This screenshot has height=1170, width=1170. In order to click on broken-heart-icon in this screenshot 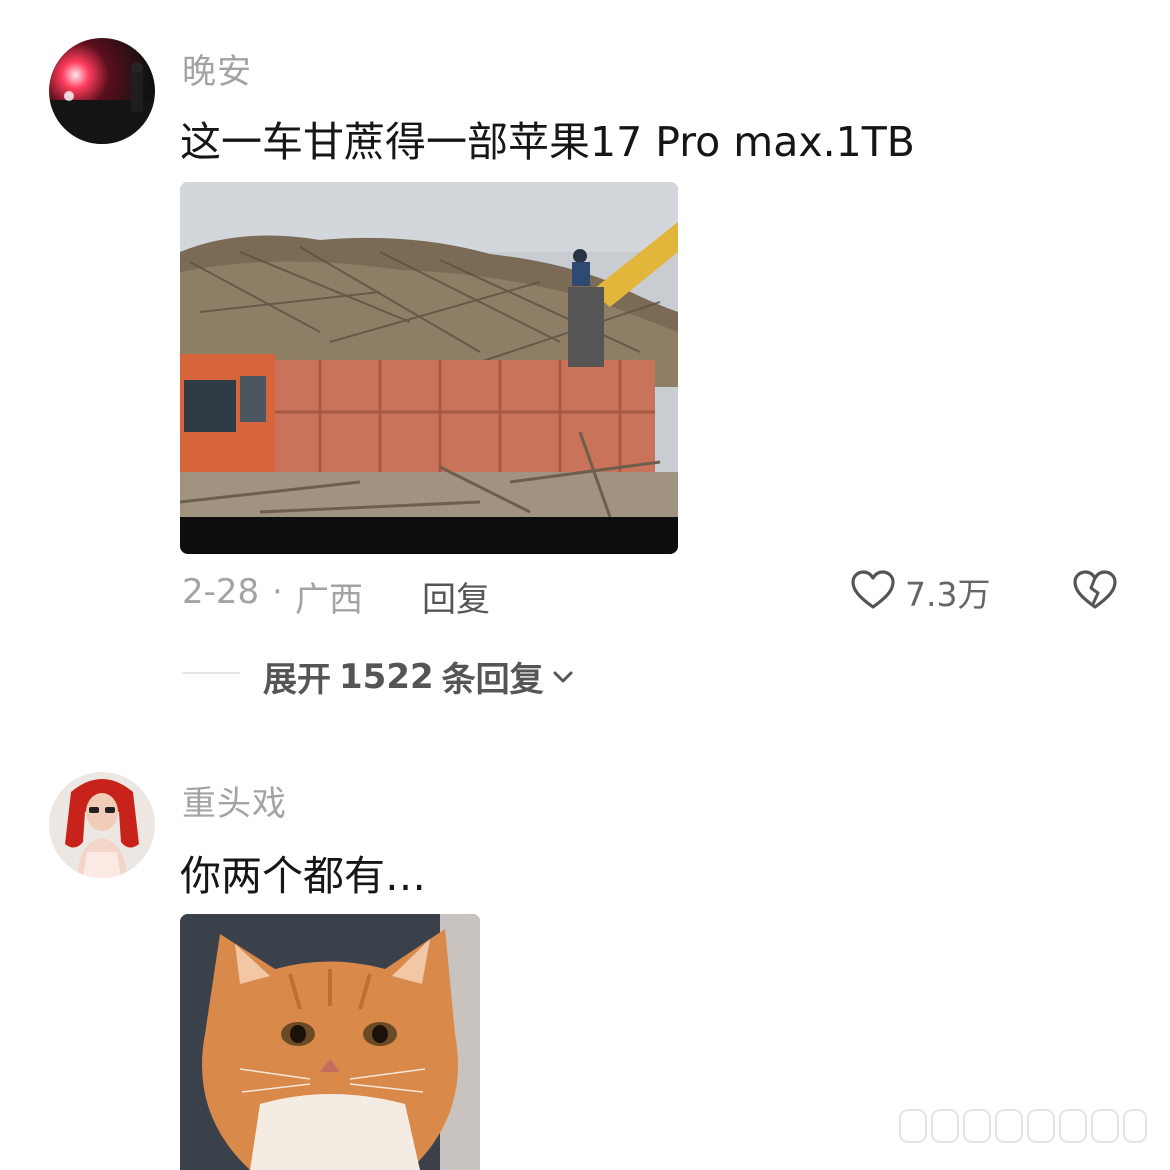, I will do `click(1095, 594)`.